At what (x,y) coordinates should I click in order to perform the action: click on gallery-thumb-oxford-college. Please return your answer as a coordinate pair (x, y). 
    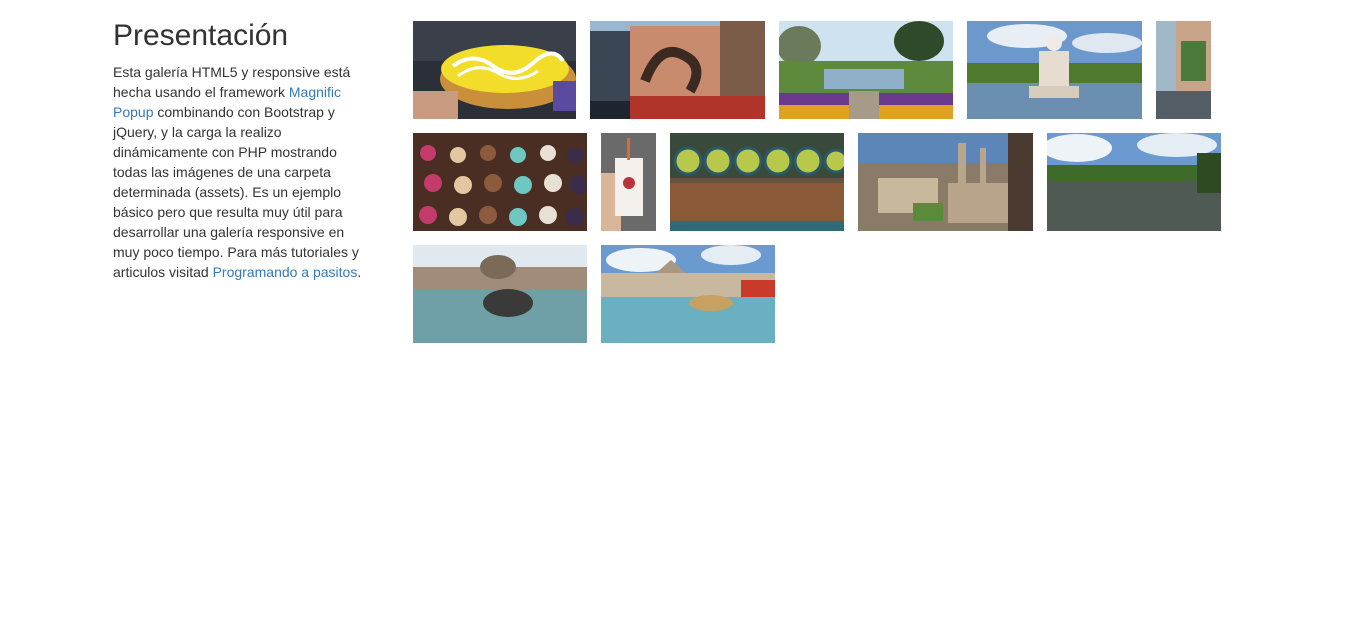
    Looking at the image, I should click on (945, 182).